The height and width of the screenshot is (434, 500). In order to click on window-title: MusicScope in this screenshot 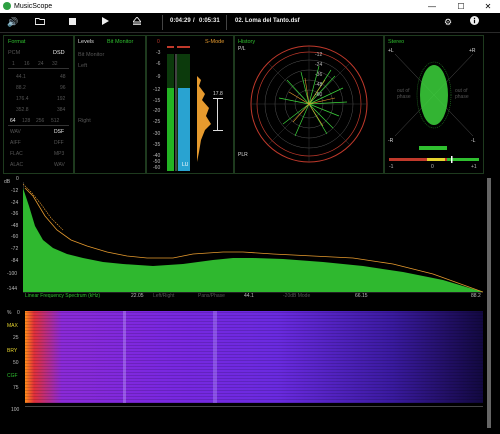, I will do `click(33, 6)`.